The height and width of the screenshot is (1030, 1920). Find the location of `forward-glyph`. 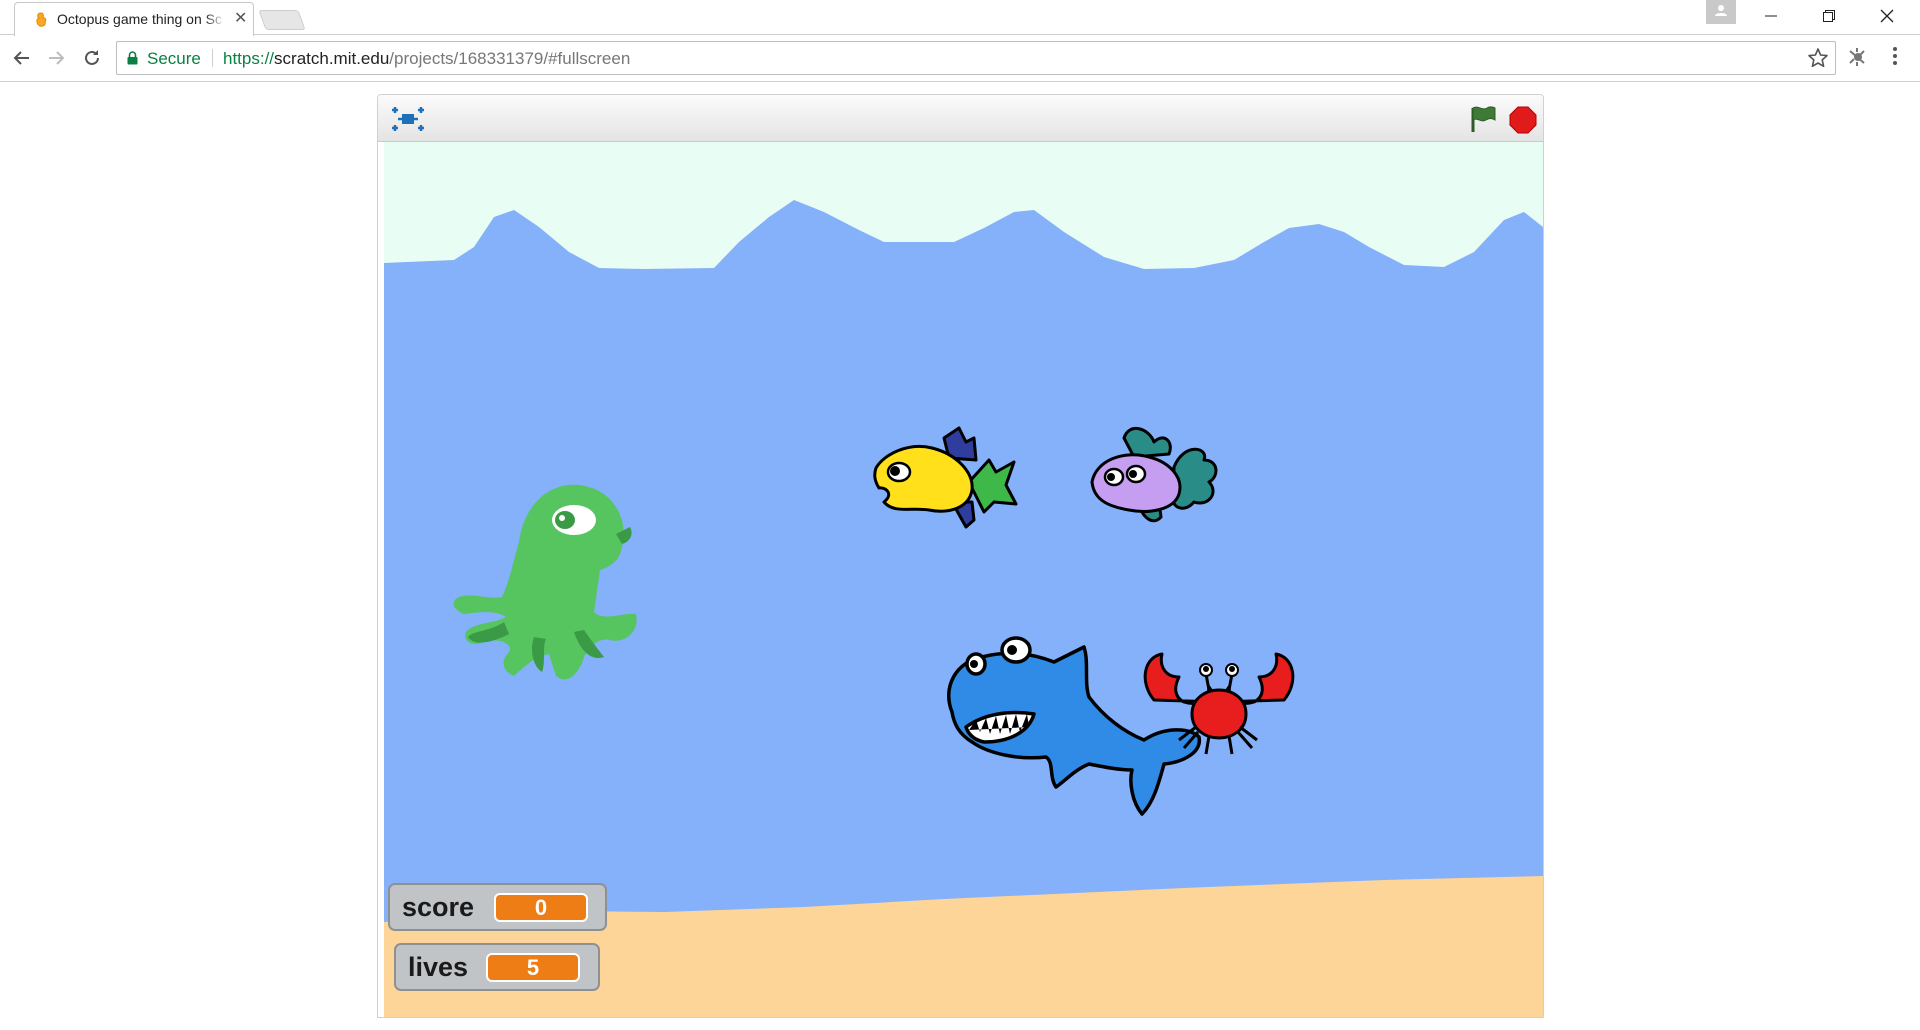

forward-glyph is located at coordinates (57, 58).